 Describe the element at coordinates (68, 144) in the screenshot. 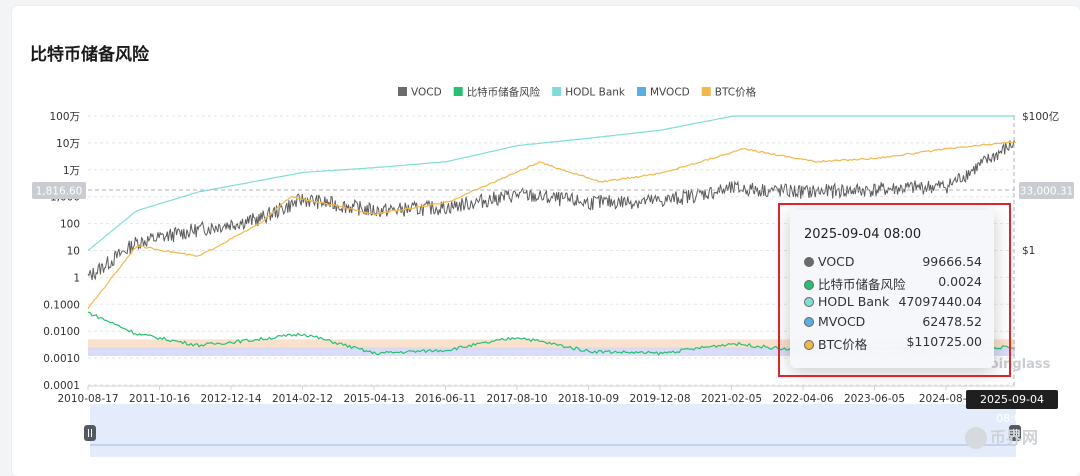

I see `y-tick-label: 10万` at that location.